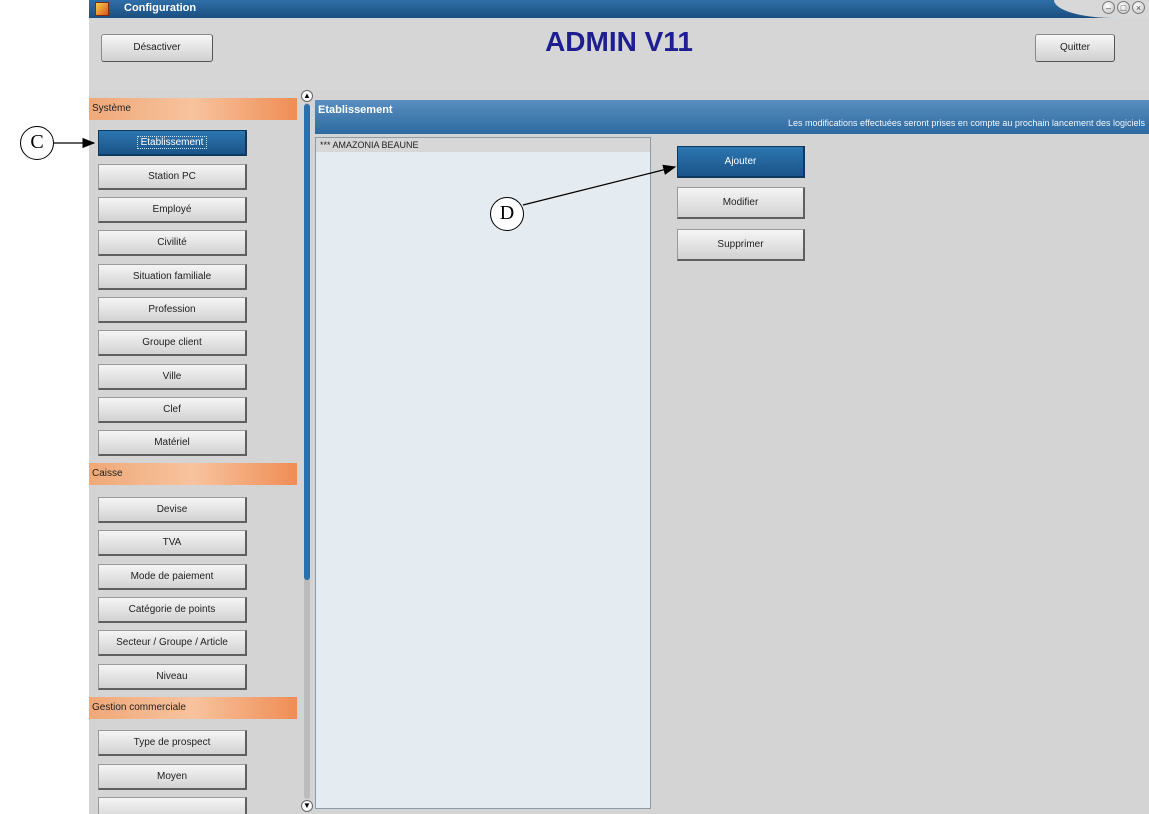 This screenshot has height=814, width=1149. Describe the element at coordinates (172, 377) in the screenshot. I see `sidebar-item-ville: Ville` at that location.